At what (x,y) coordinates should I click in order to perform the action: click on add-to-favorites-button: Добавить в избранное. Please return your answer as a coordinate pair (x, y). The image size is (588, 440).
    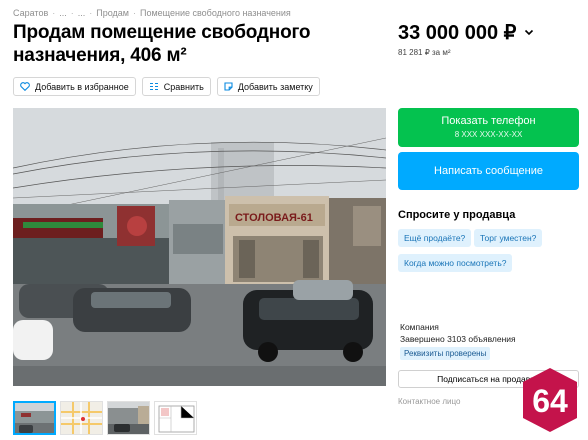
    Looking at the image, I should click on (74, 86).